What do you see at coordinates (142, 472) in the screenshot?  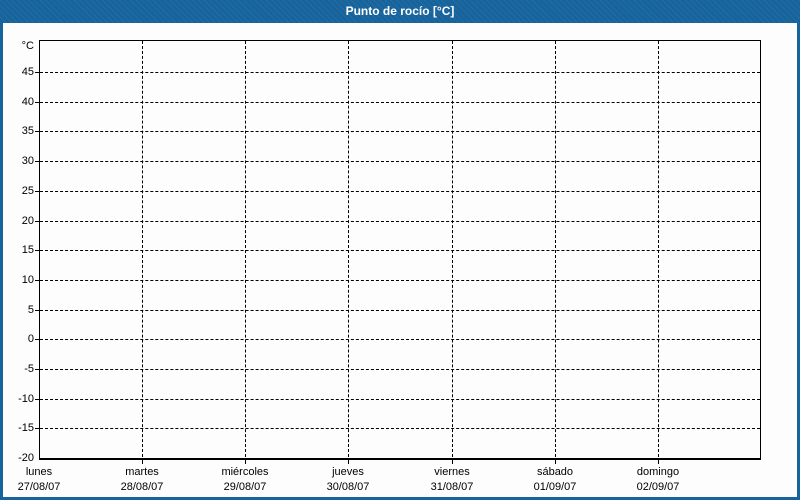 I see `x-day-label: martes` at bounding box center [142, 472].